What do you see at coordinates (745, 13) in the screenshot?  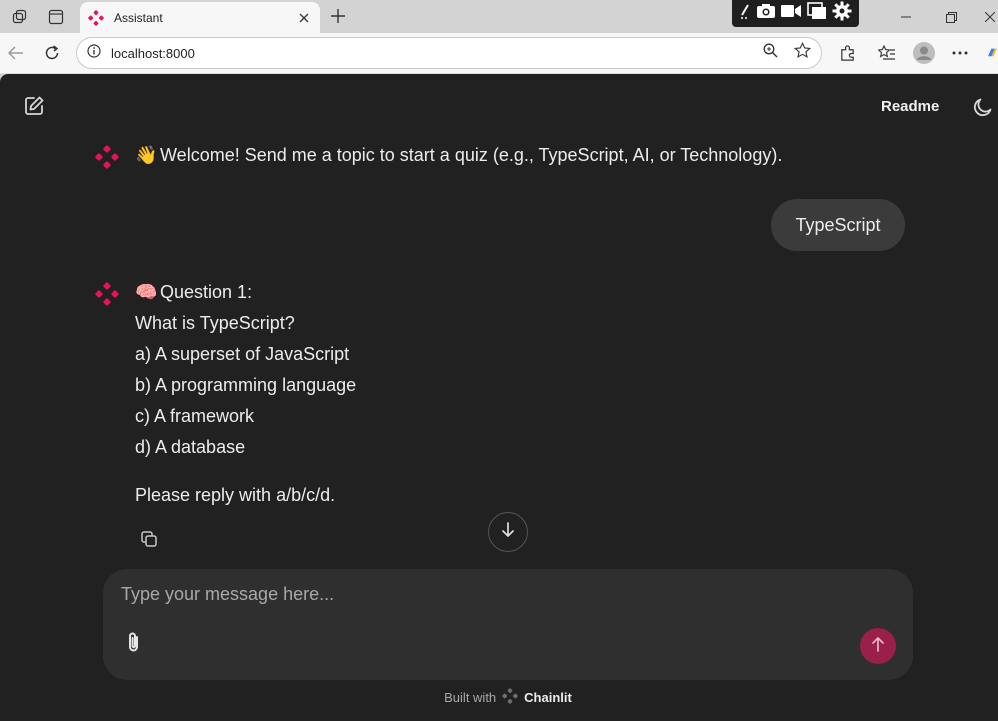 I see `pen-icon` at bounding box center [745, 13].